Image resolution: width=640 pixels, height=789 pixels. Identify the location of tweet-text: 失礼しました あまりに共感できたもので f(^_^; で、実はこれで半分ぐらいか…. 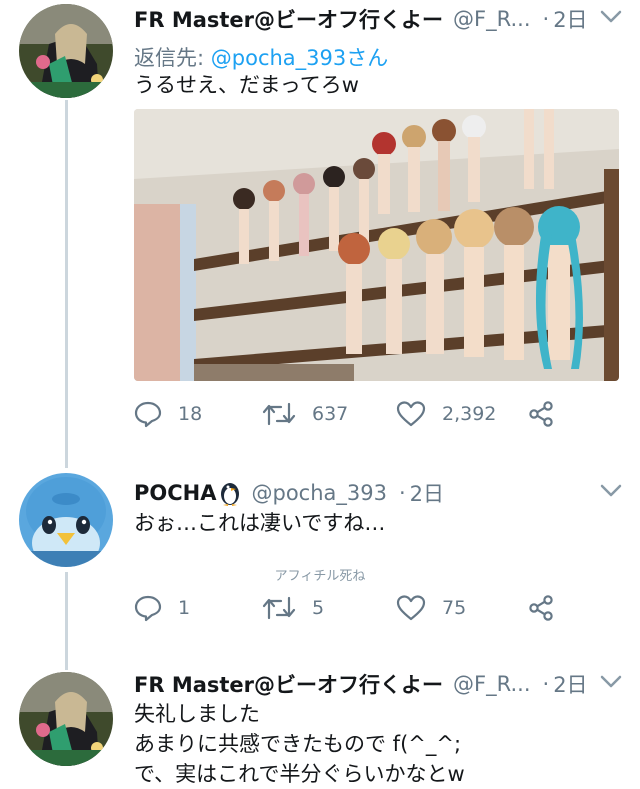
(299, 744).